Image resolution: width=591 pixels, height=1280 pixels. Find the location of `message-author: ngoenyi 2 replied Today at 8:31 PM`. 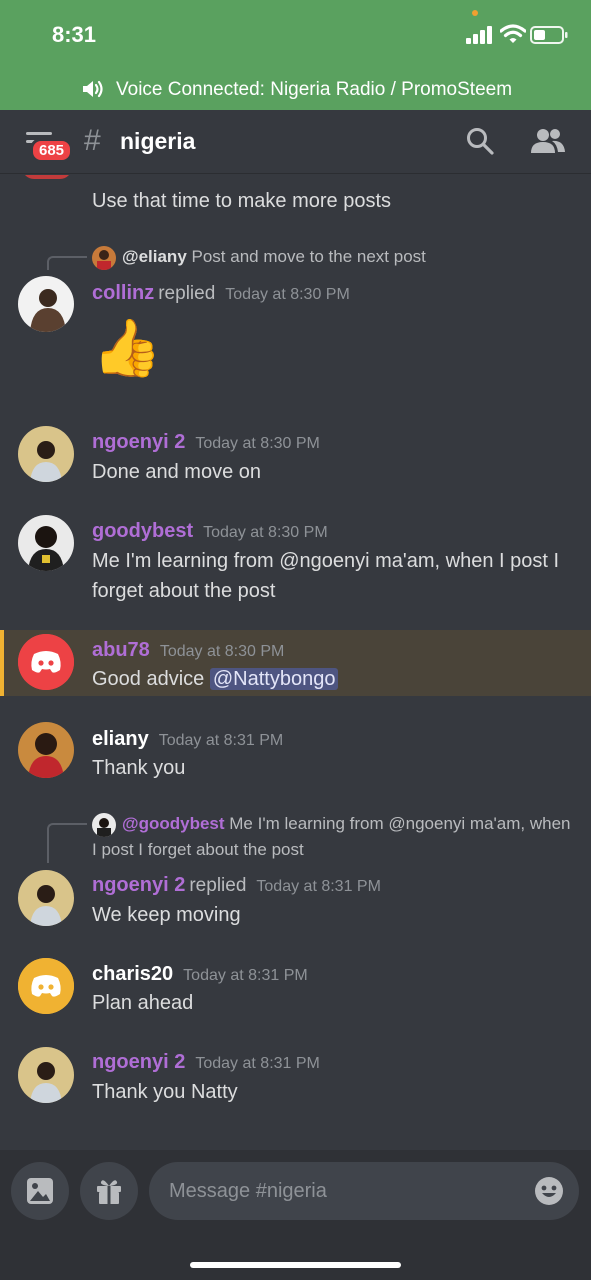

message-author: ngoenyi 2 replied Today at 8:31 PM is located at coordinates (236, 885).